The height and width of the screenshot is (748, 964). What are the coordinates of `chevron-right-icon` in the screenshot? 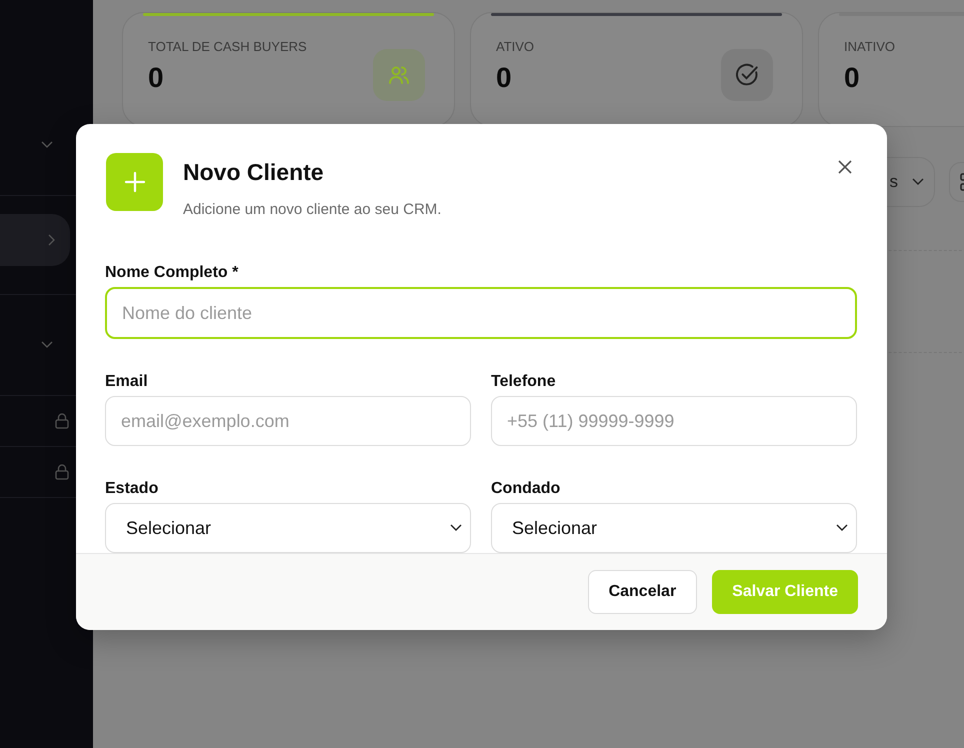 It's located at (52, 240).